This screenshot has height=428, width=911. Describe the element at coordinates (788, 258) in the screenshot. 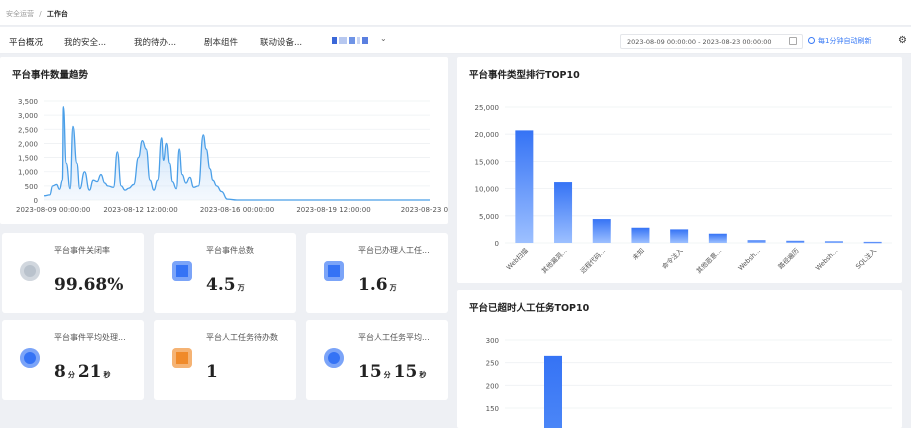

I see `x-tick-label: 路径遍历` at that location.